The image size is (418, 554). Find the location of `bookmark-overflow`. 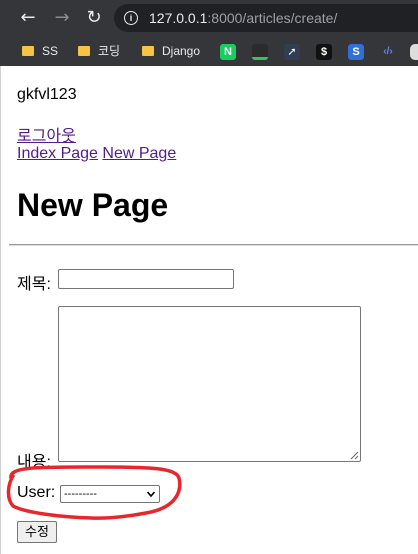

bookmark-overflow is located at coordinates (414, 51).